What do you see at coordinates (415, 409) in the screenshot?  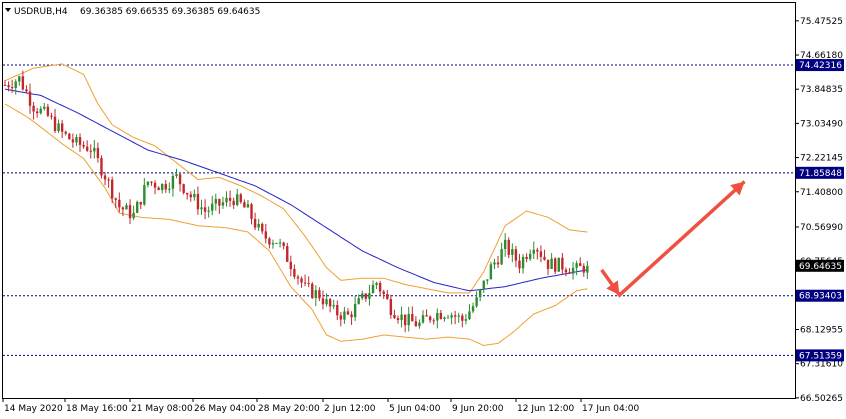 I see `x-tick-label: 5 Jun 04:00` at bounding box center [415, 409].